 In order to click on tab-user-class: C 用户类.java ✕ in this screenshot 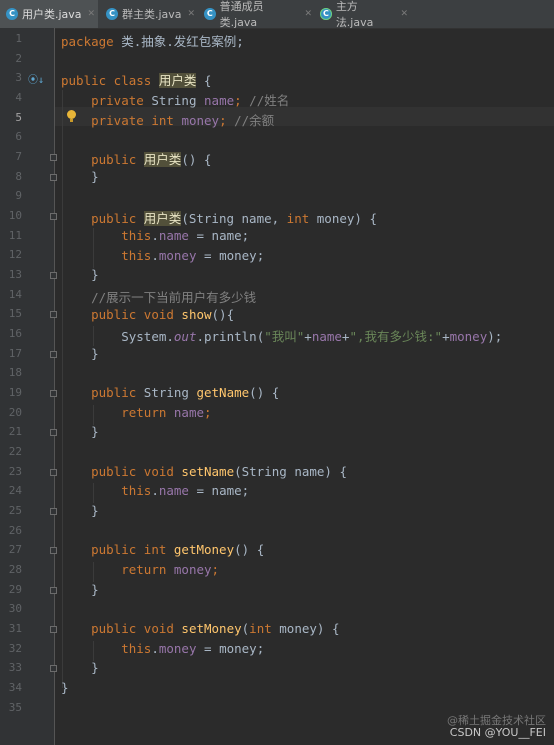, I will do `click(49, 14)`.